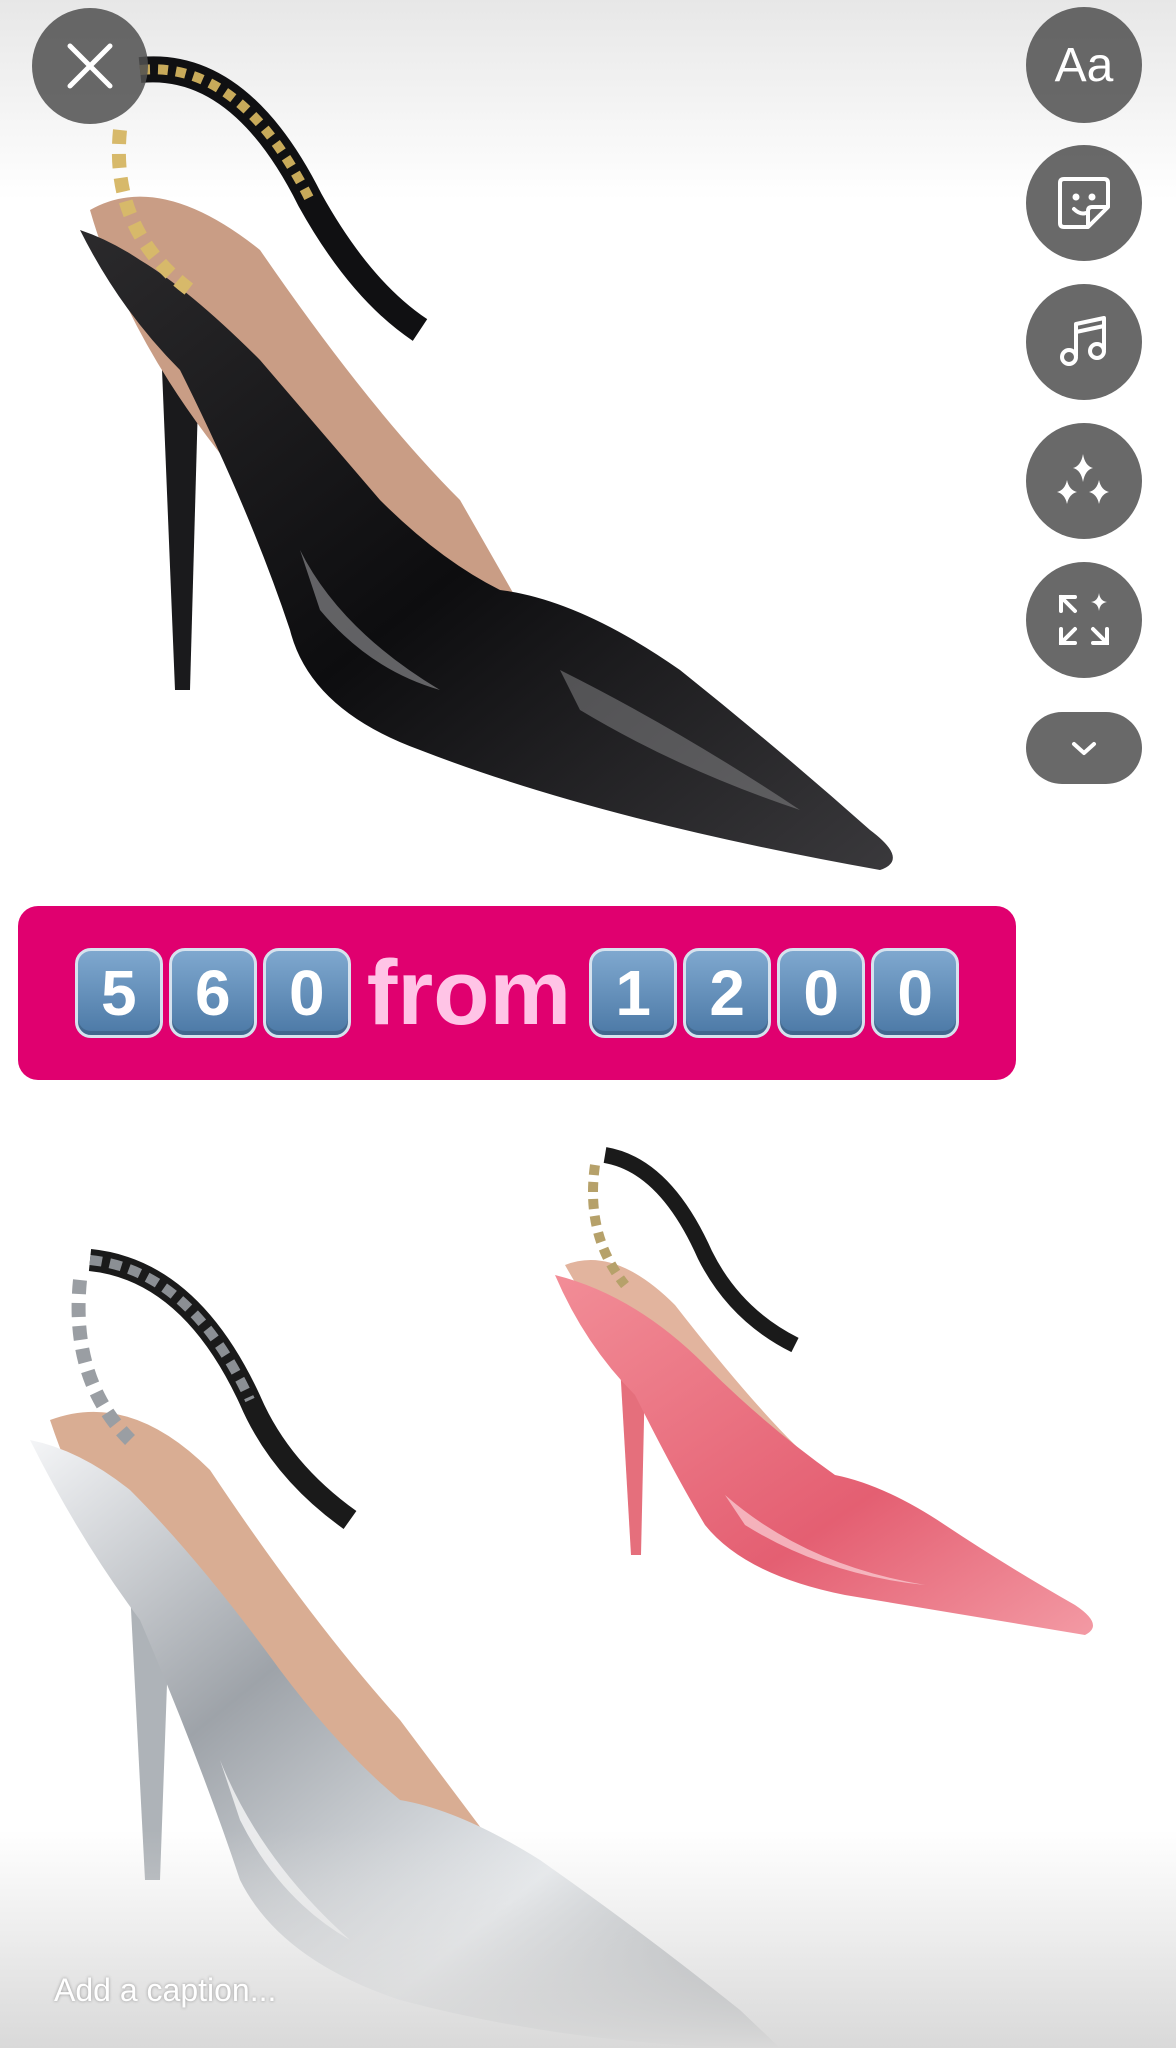 This screenshot has height=2048, width=1176. Describe the element at coordinates (469, 993) in the screenshot. I see `sticker-word: from` at that location.